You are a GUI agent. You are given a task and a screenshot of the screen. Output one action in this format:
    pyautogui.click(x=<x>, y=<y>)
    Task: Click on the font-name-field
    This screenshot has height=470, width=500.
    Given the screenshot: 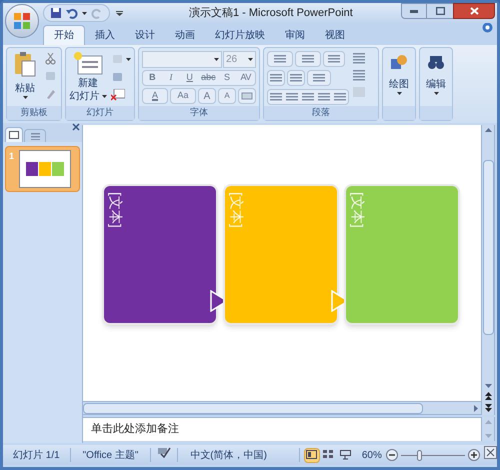 What is the action you would take?
    pyautogui.click(x=182, y=59)
    